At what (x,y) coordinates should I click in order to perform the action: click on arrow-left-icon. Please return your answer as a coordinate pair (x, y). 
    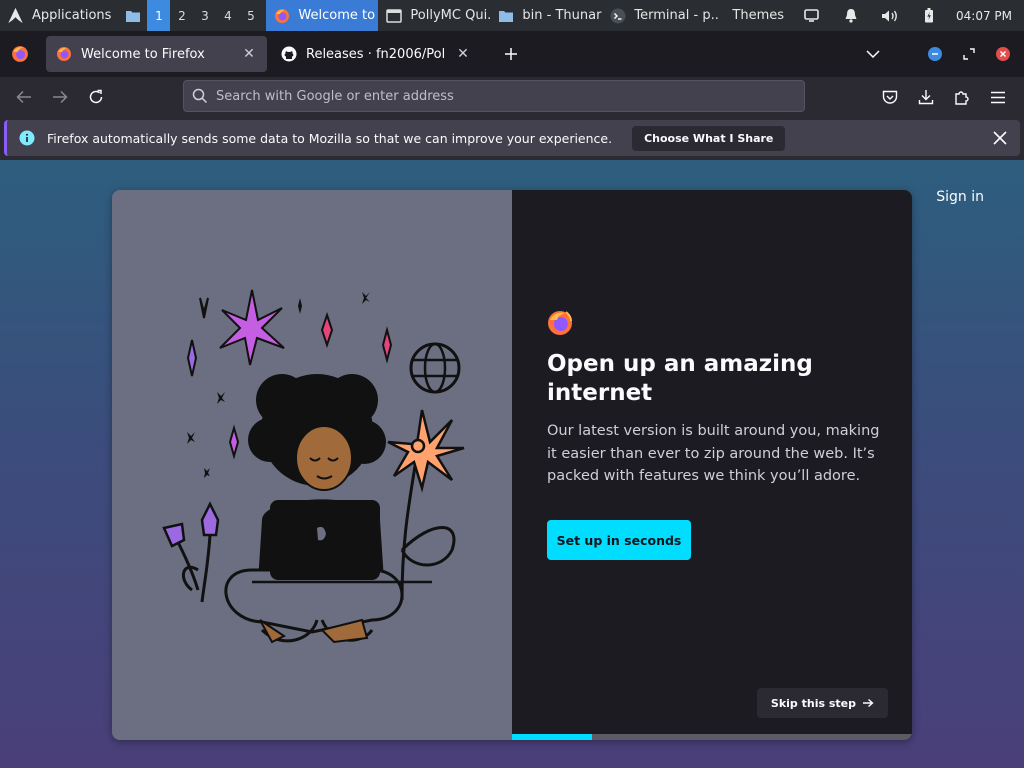
    Looking at the image, I should click on (23, 97).